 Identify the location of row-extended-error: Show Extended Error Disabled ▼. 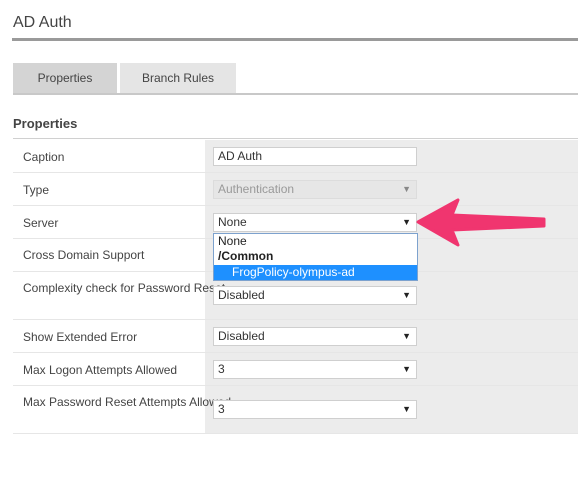
(295, 336).